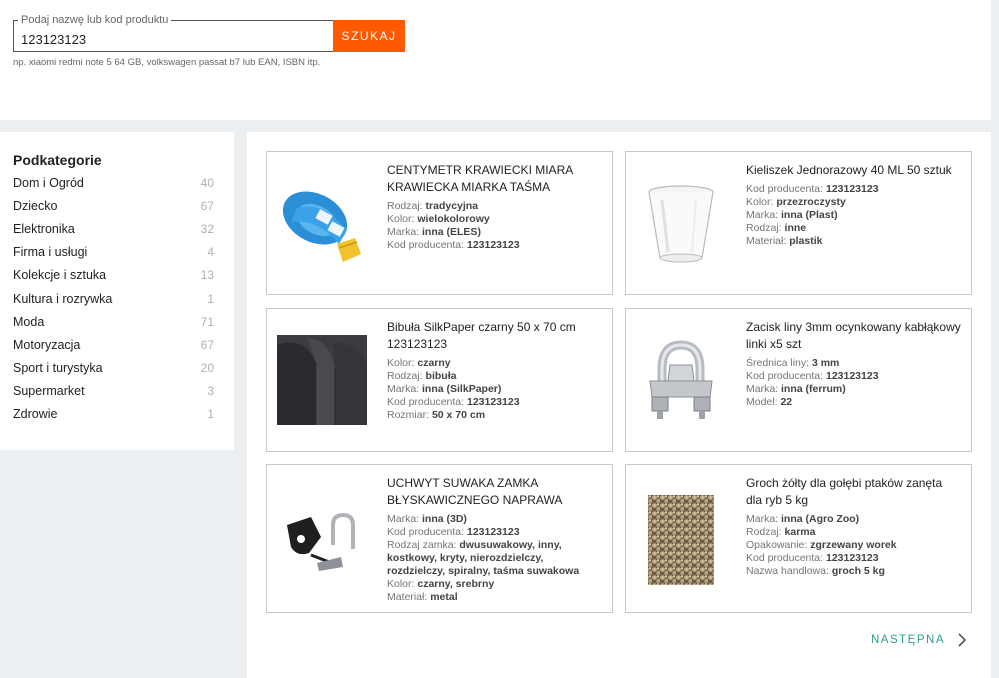 The image size is (999, 678). What do you see at coordinates (369, 36) in the screenshot?
I see `search-button: SZUKAJ` at bounding box center [369, 36].